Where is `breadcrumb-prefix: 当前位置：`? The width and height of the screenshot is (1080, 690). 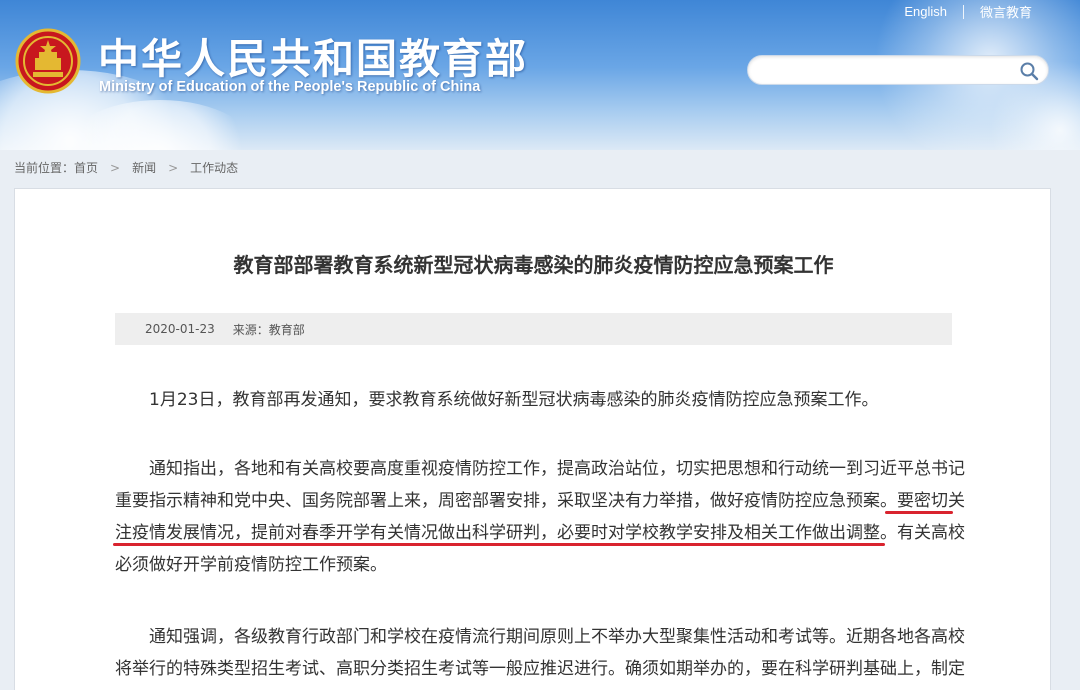 breadcrumb-prefix: 当前位置： is located at coordinates (44, 168).